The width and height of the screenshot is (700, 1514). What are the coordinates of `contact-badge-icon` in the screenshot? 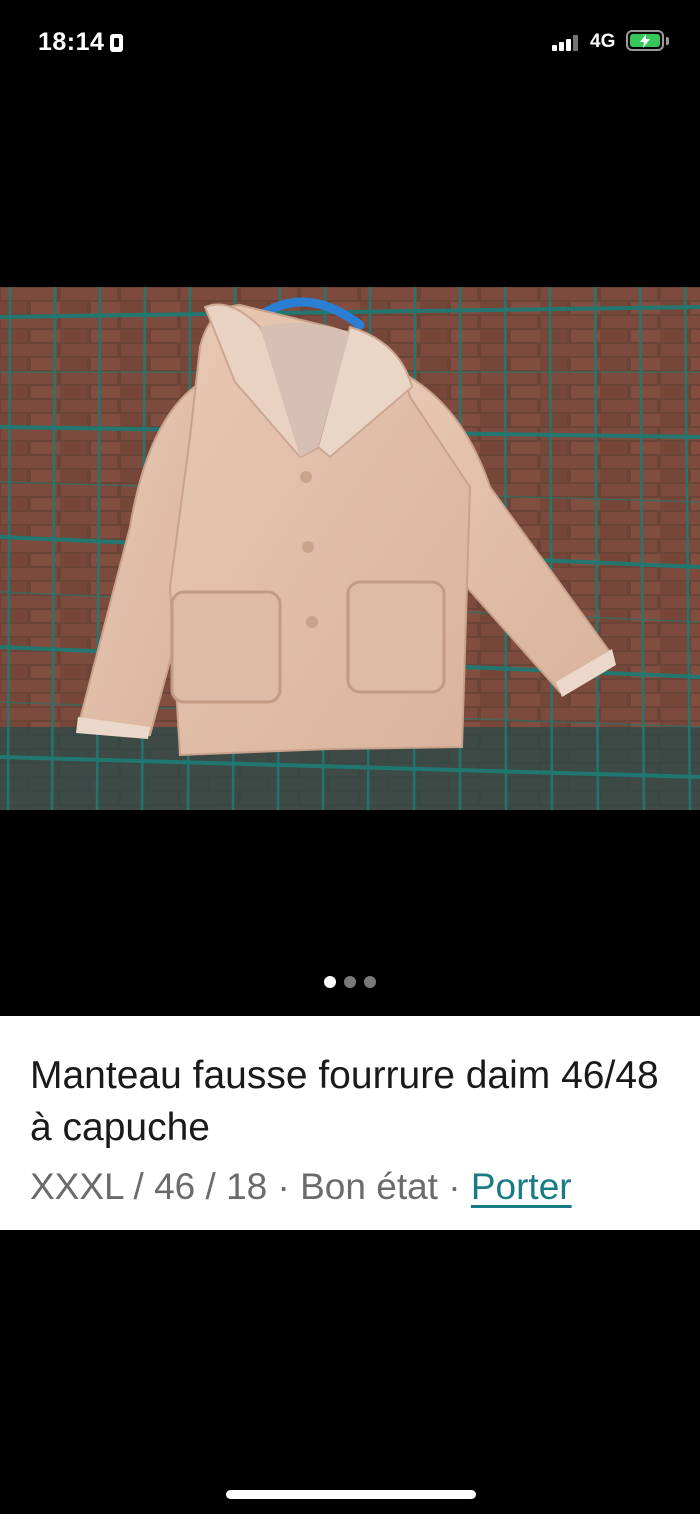 It's located at (117, 43).